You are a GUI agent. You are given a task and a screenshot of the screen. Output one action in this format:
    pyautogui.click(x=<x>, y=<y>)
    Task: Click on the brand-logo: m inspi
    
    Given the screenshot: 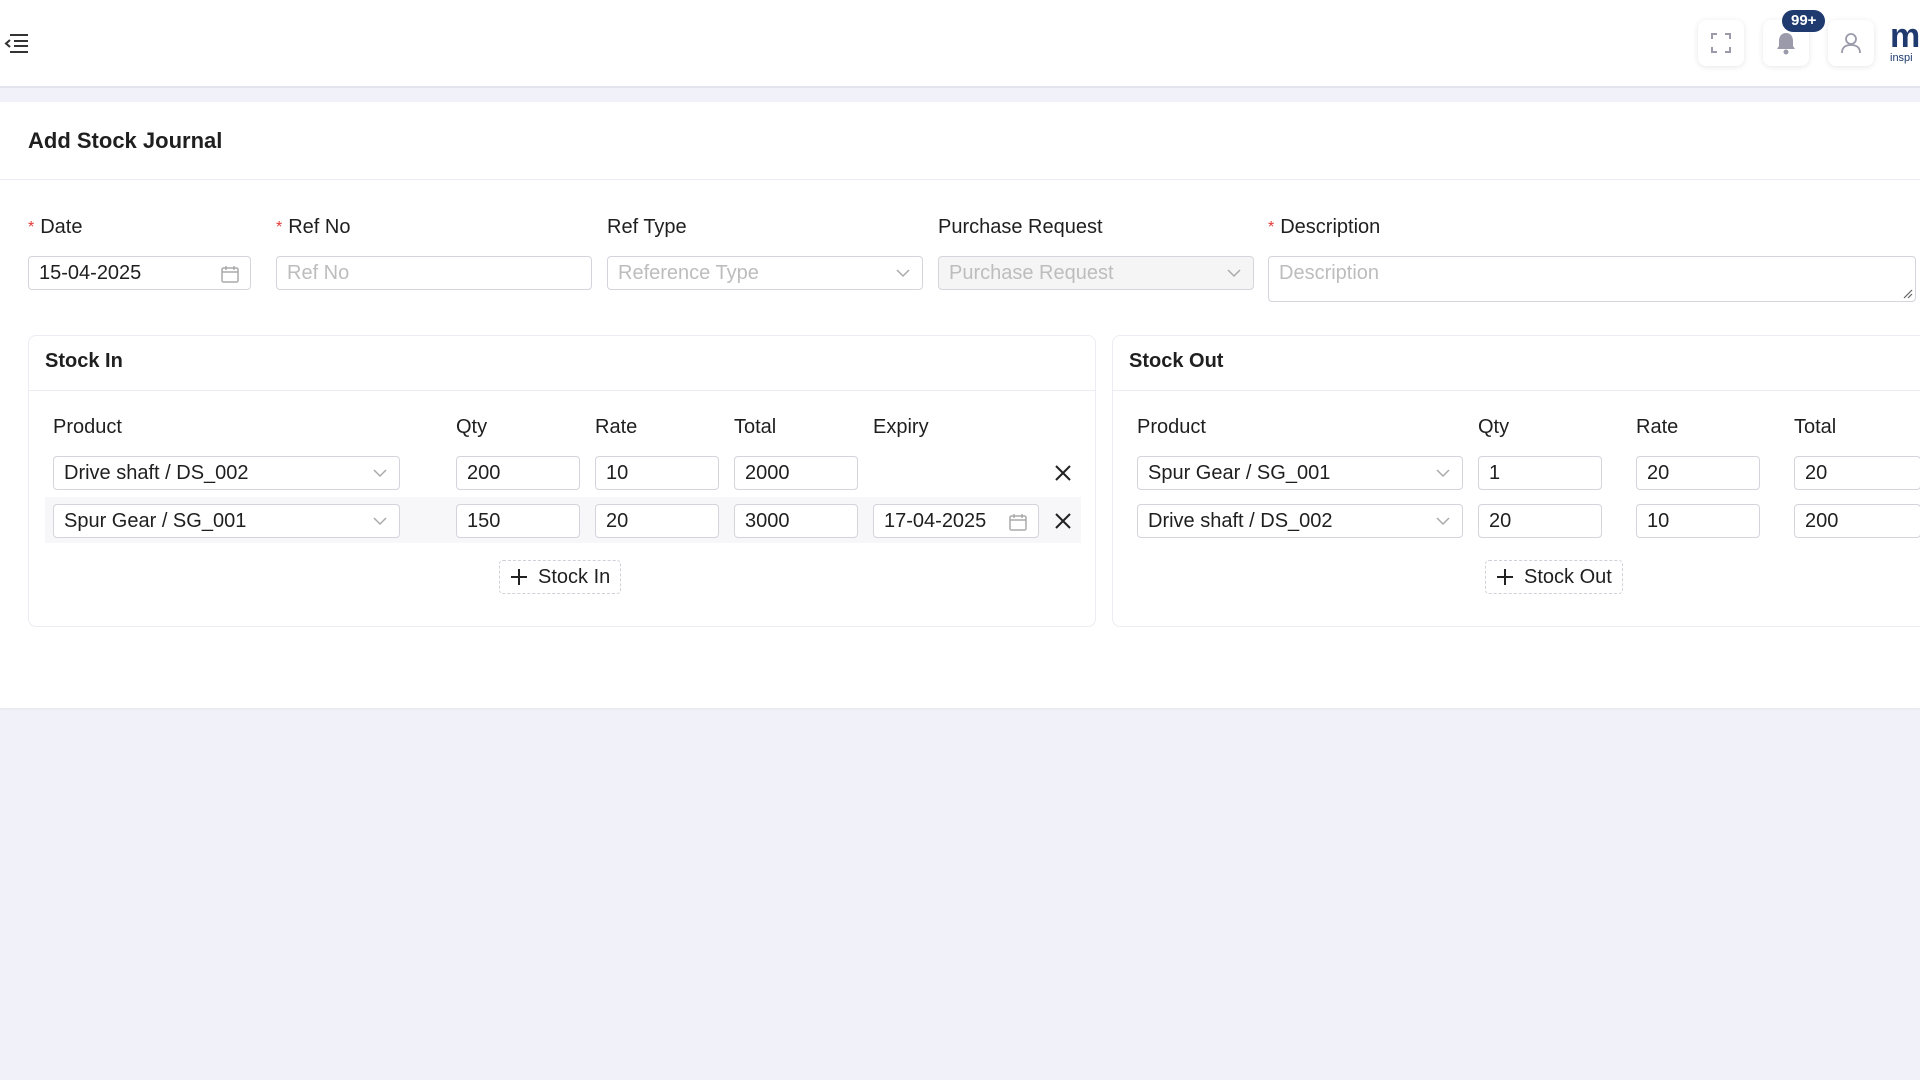 What is the action you would take?
    pyautogui.click(x=1905, y=44)
    